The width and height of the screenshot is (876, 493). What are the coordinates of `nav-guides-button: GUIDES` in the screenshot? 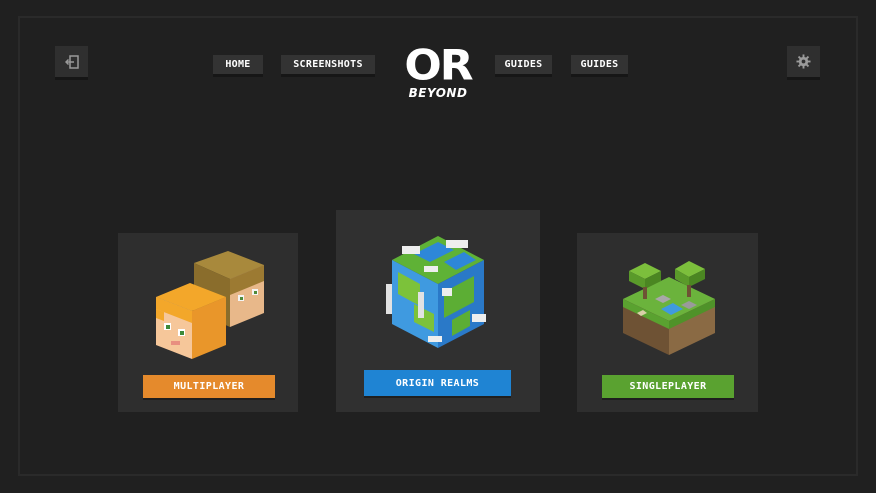 It's located at (523, 66).